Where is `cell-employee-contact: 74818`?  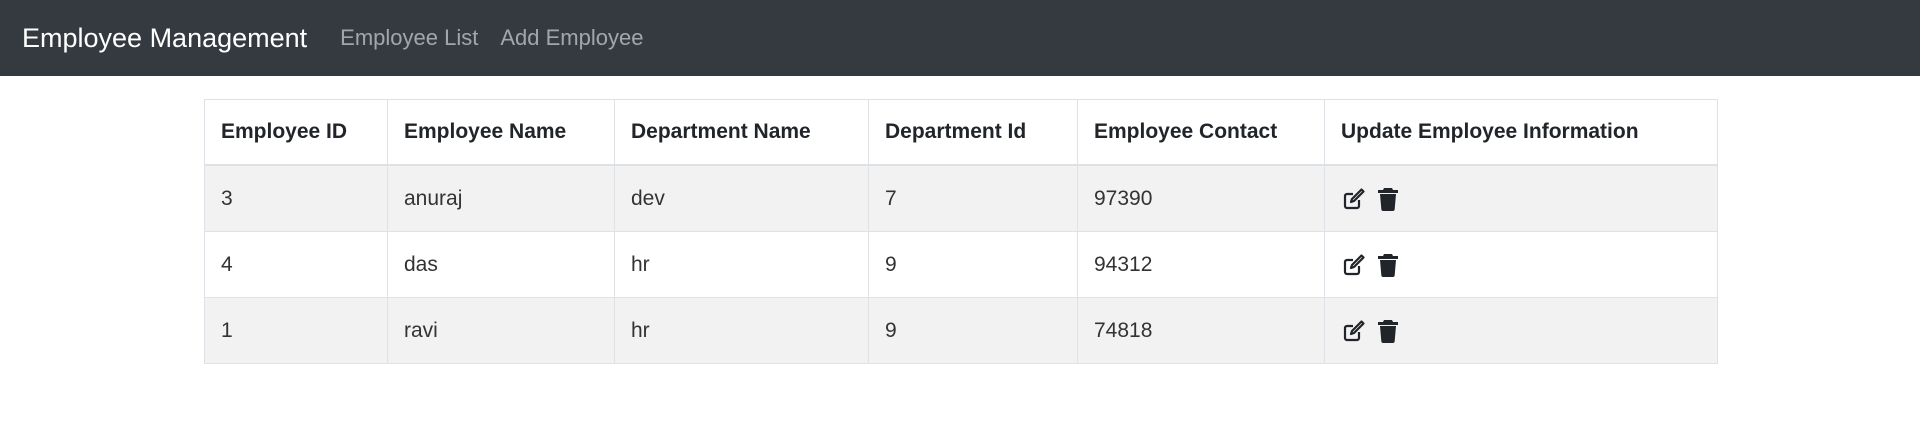
cell-employee-contact: 74818 is located at coordinates (1201, 330).